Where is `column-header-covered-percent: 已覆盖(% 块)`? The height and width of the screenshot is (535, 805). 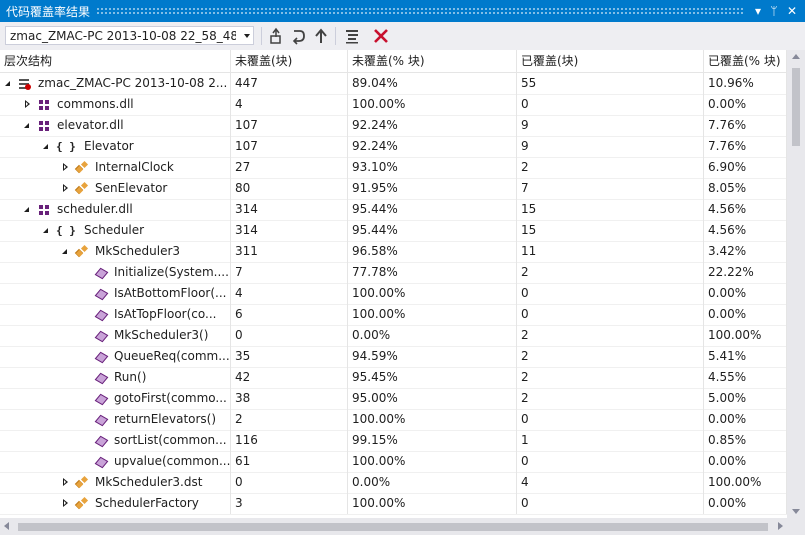
column-header-covered-percent: 已覆盖(% 块) is located at coordinates (745, 61).